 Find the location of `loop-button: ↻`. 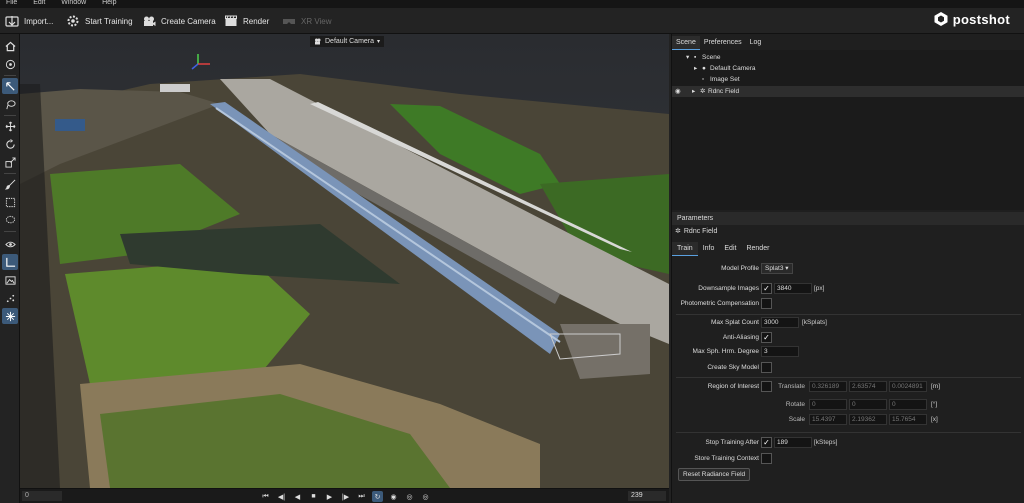

loop-button: ↻ is located at coordinates (377, 496).